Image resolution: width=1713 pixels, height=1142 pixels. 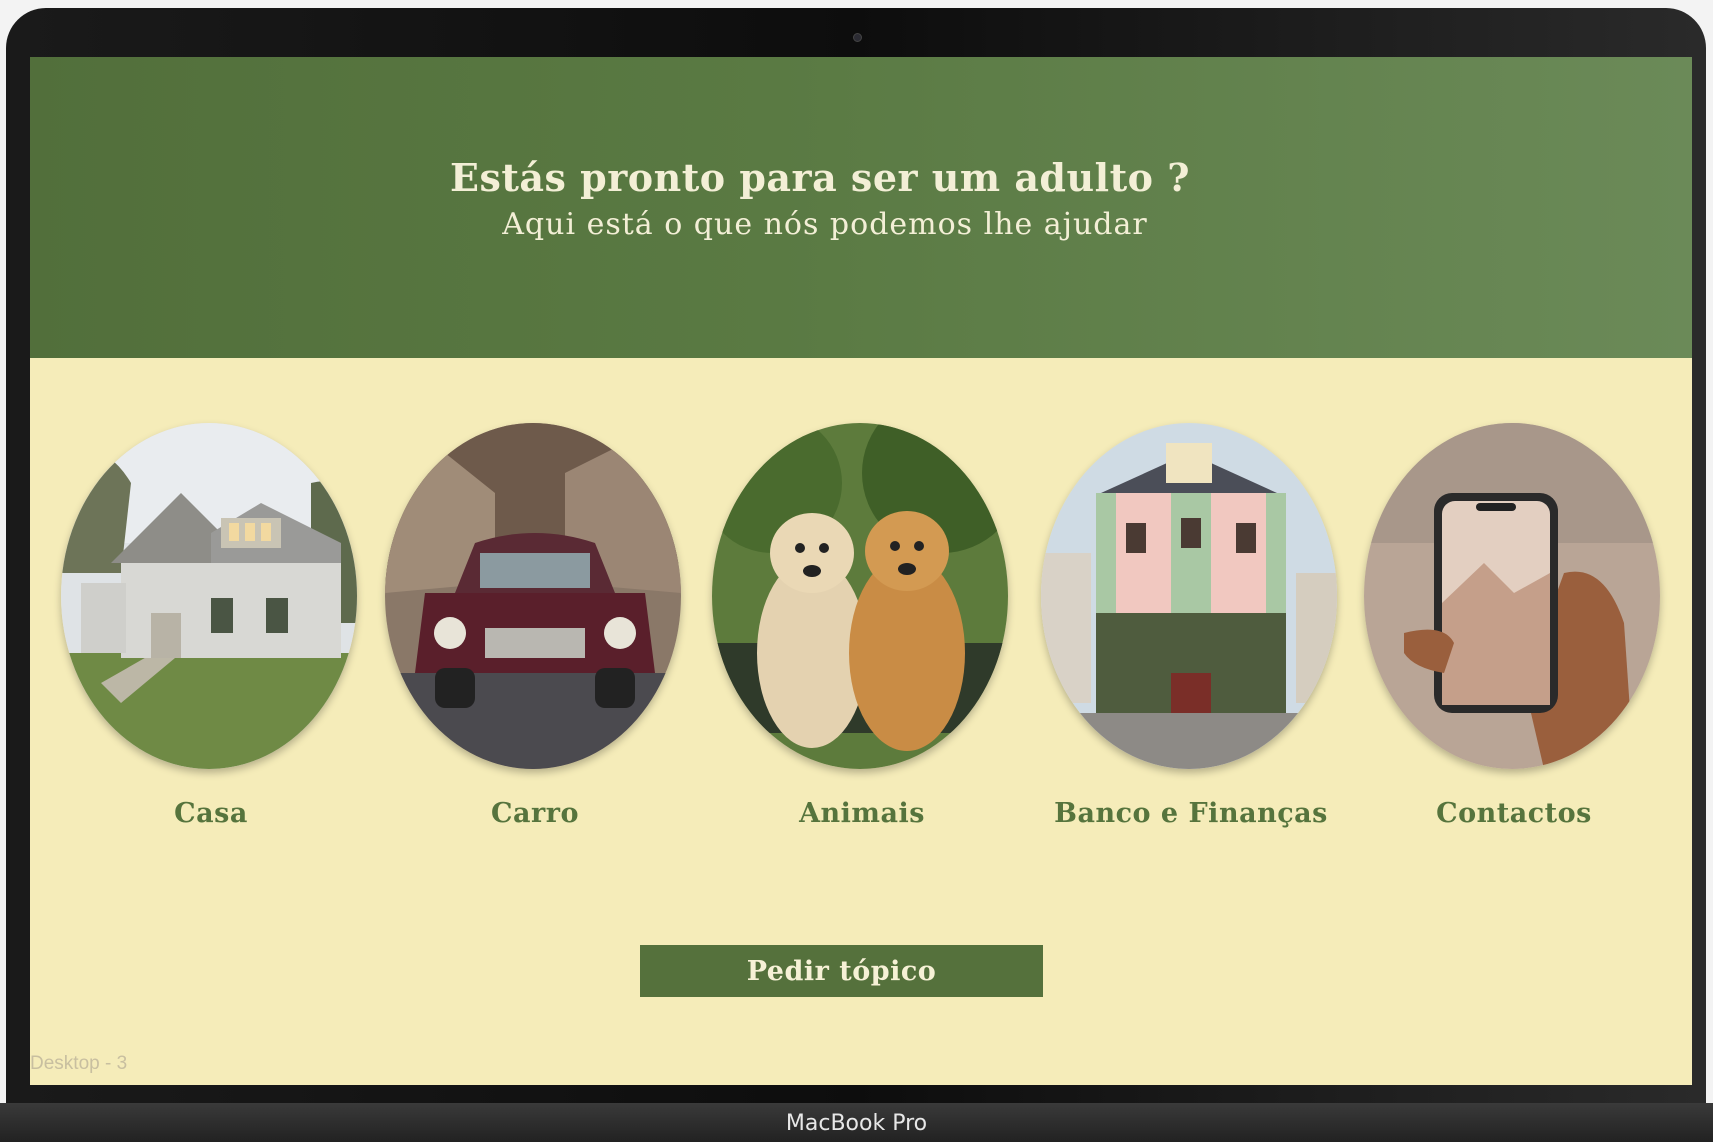 I want to click on topic-label-contactos: Contactos, so click(x=1508, y=813).